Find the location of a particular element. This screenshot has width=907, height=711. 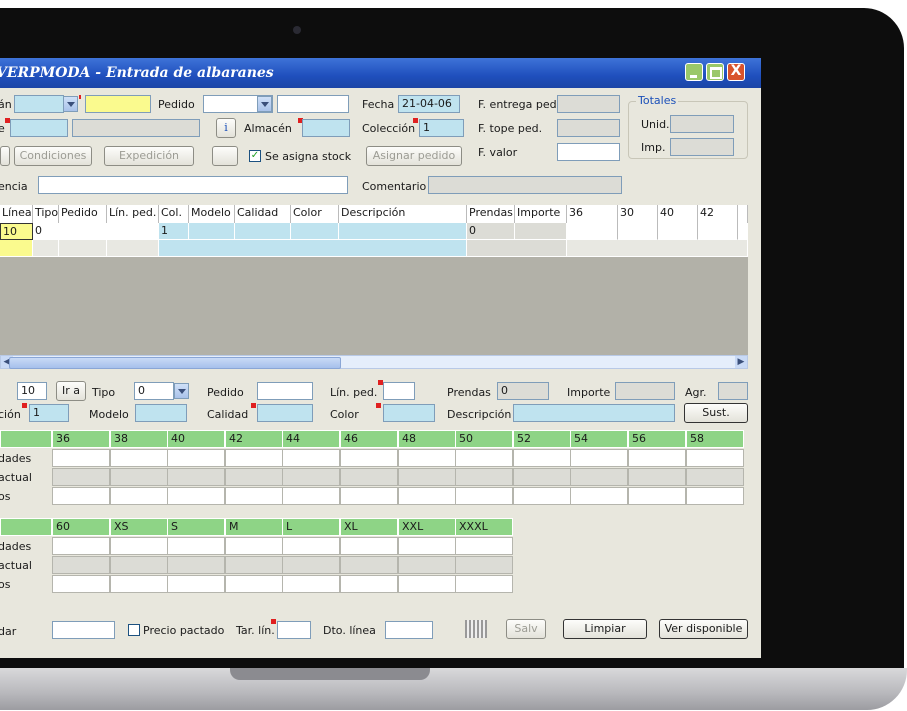

ver-disponible-button: Ver disponible is located at coordinates (703, 629).